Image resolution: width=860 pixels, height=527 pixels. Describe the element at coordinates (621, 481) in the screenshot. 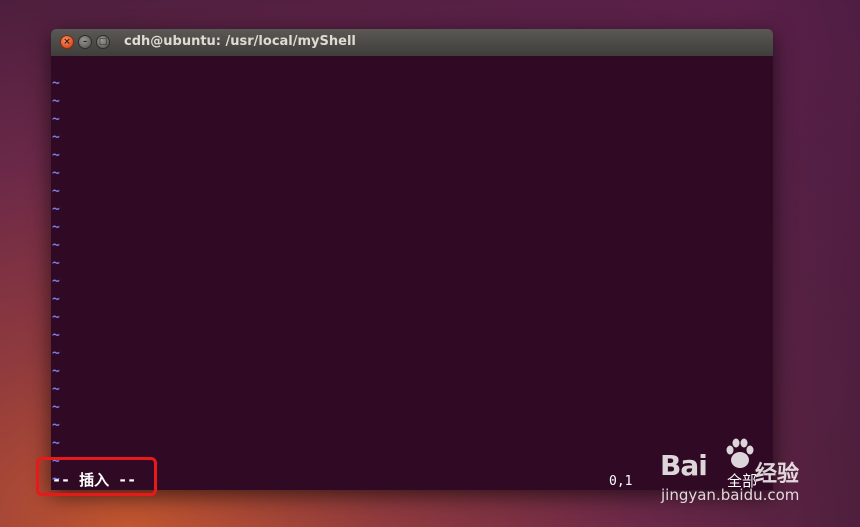

I see `cursor-position: 0,1` at that location.